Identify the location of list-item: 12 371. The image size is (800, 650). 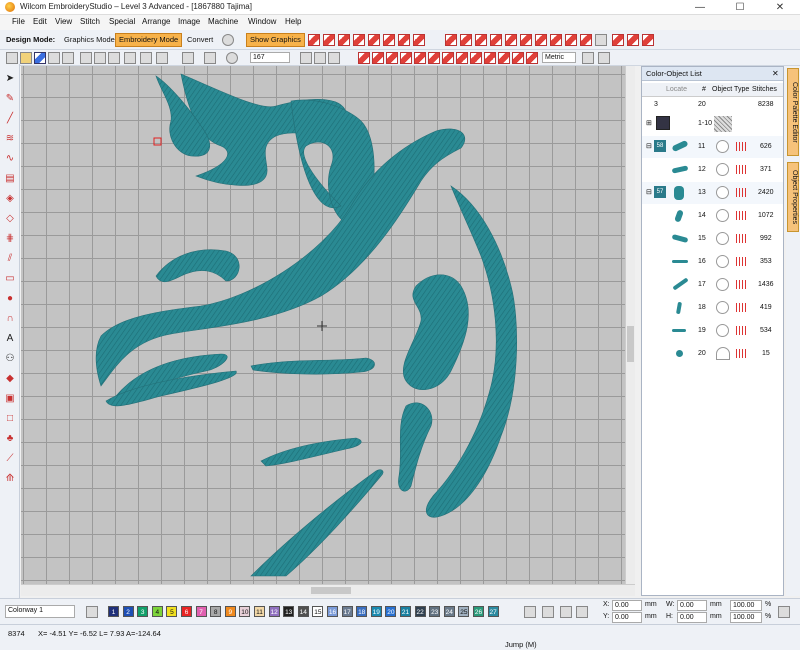
(712, 170).